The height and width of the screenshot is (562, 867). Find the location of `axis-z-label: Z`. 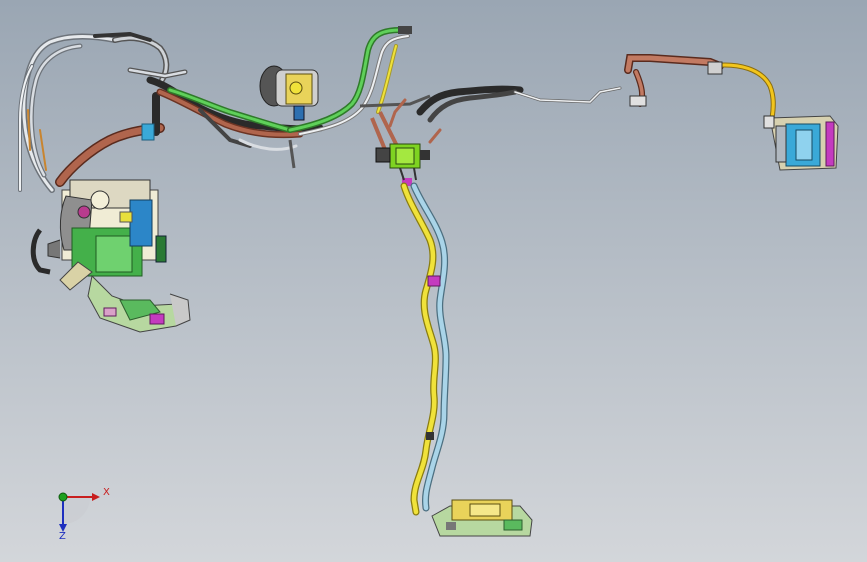

axis-z-label: Z is located at coordinates (62, 536).